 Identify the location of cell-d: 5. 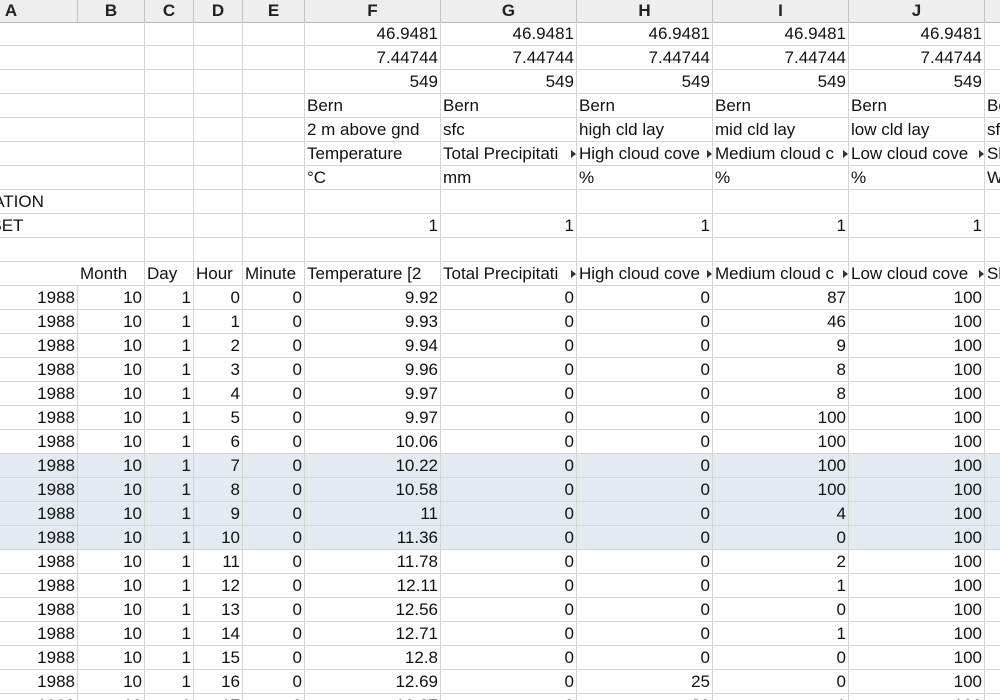
(218, 417).